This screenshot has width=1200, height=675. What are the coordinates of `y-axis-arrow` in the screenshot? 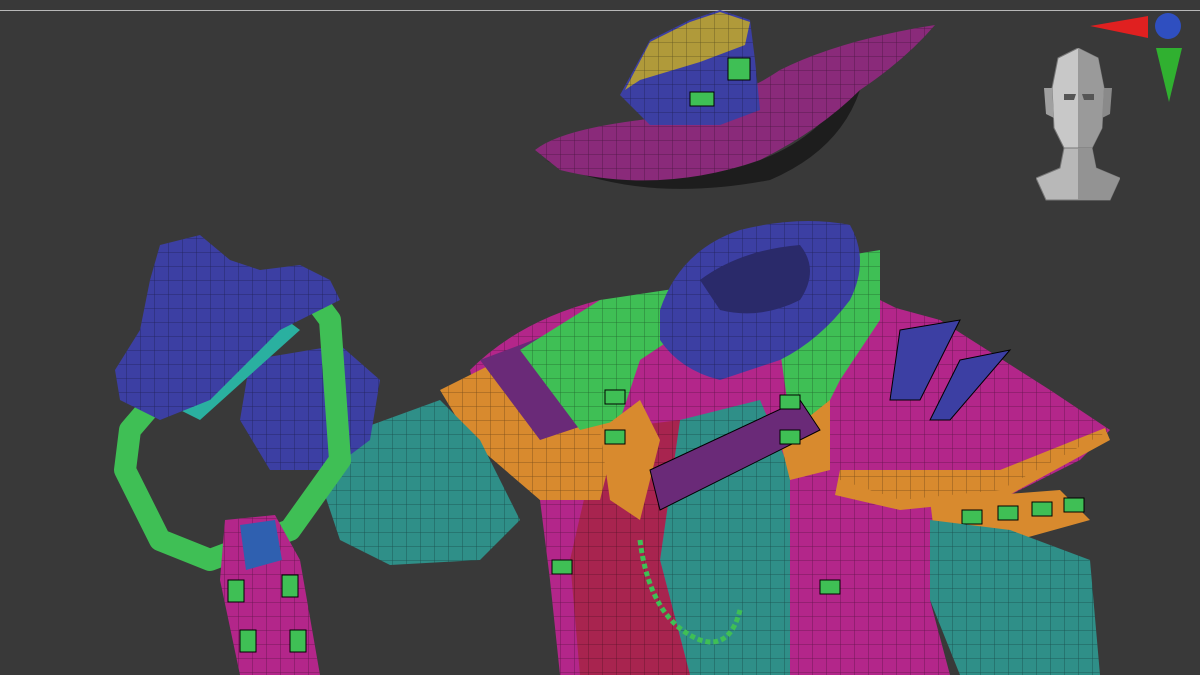 It's located at (1169, 75).